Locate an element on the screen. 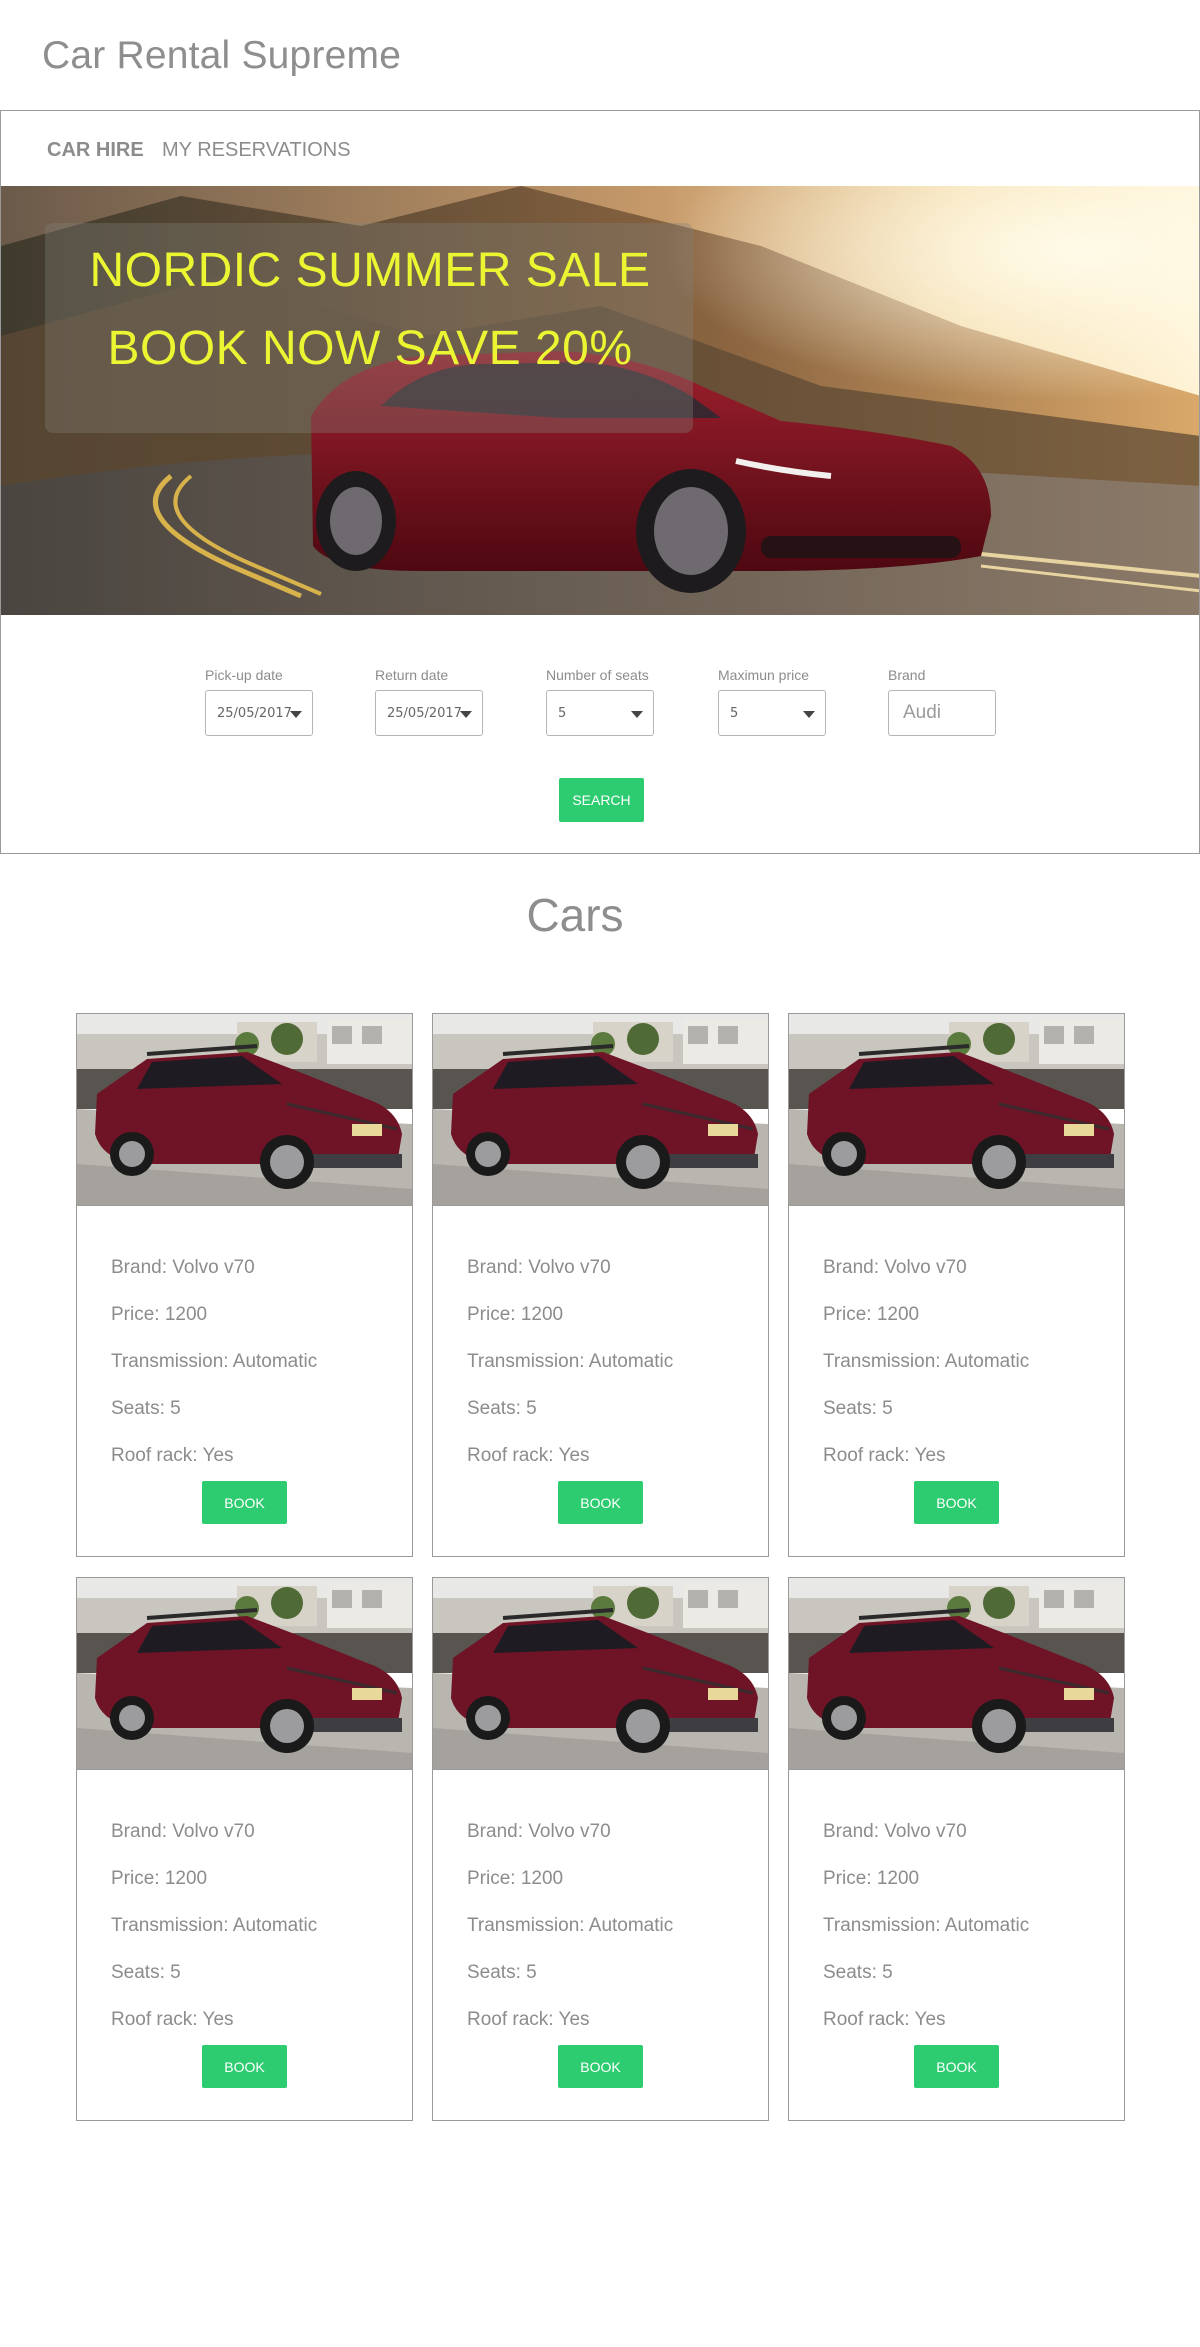 Image resolution: width=1200 pixels, height=2347 pixels. return-date-value: 25/05/2017 is located at coordinates (424, 713).